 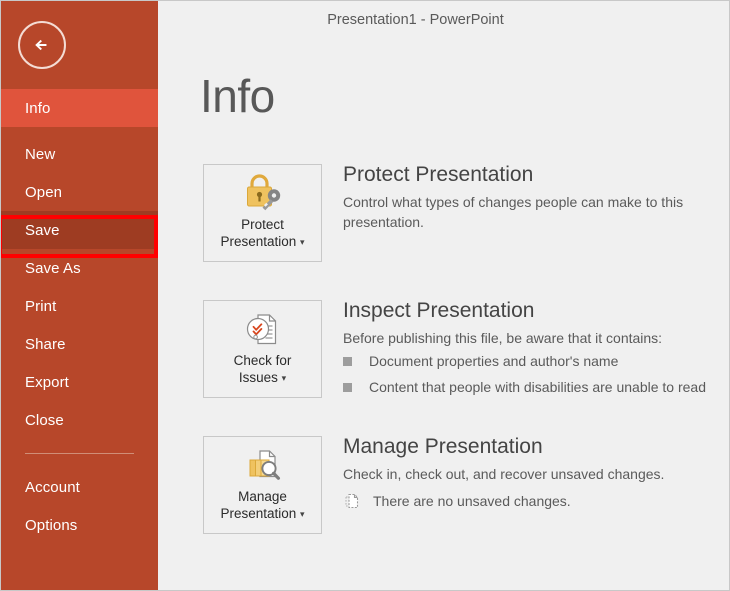 What do you see at coordinates (262, 505) in the screenshot?
I see `manage-presentation-button-label: Manage Presentation ▾` at bounding box center [262, 505].